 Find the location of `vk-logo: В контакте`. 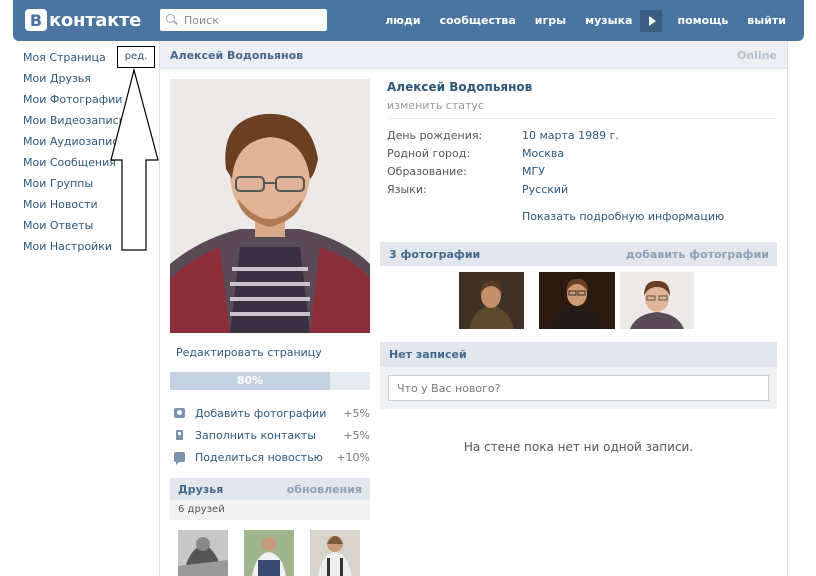

vk-logo: В контакте is located at coordinates (83, 20).